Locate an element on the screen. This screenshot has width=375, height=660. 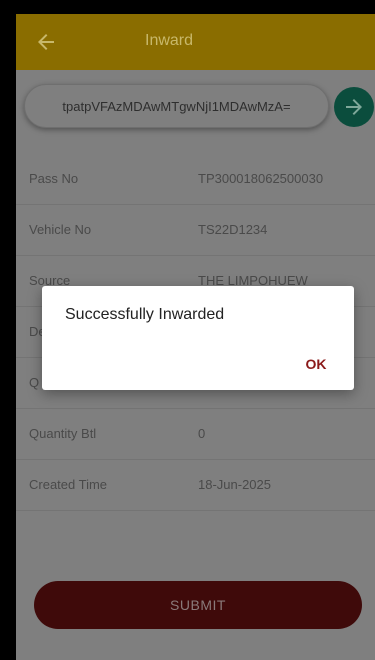
go-button is located at coordinates (354, 107).